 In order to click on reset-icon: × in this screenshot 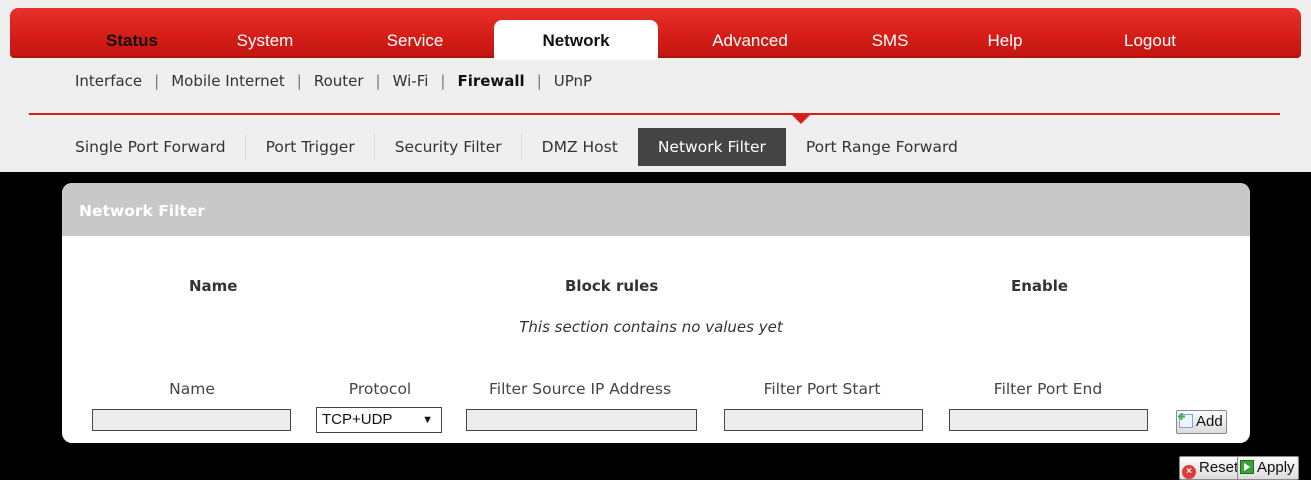, I will do `click(1189, 472)`.